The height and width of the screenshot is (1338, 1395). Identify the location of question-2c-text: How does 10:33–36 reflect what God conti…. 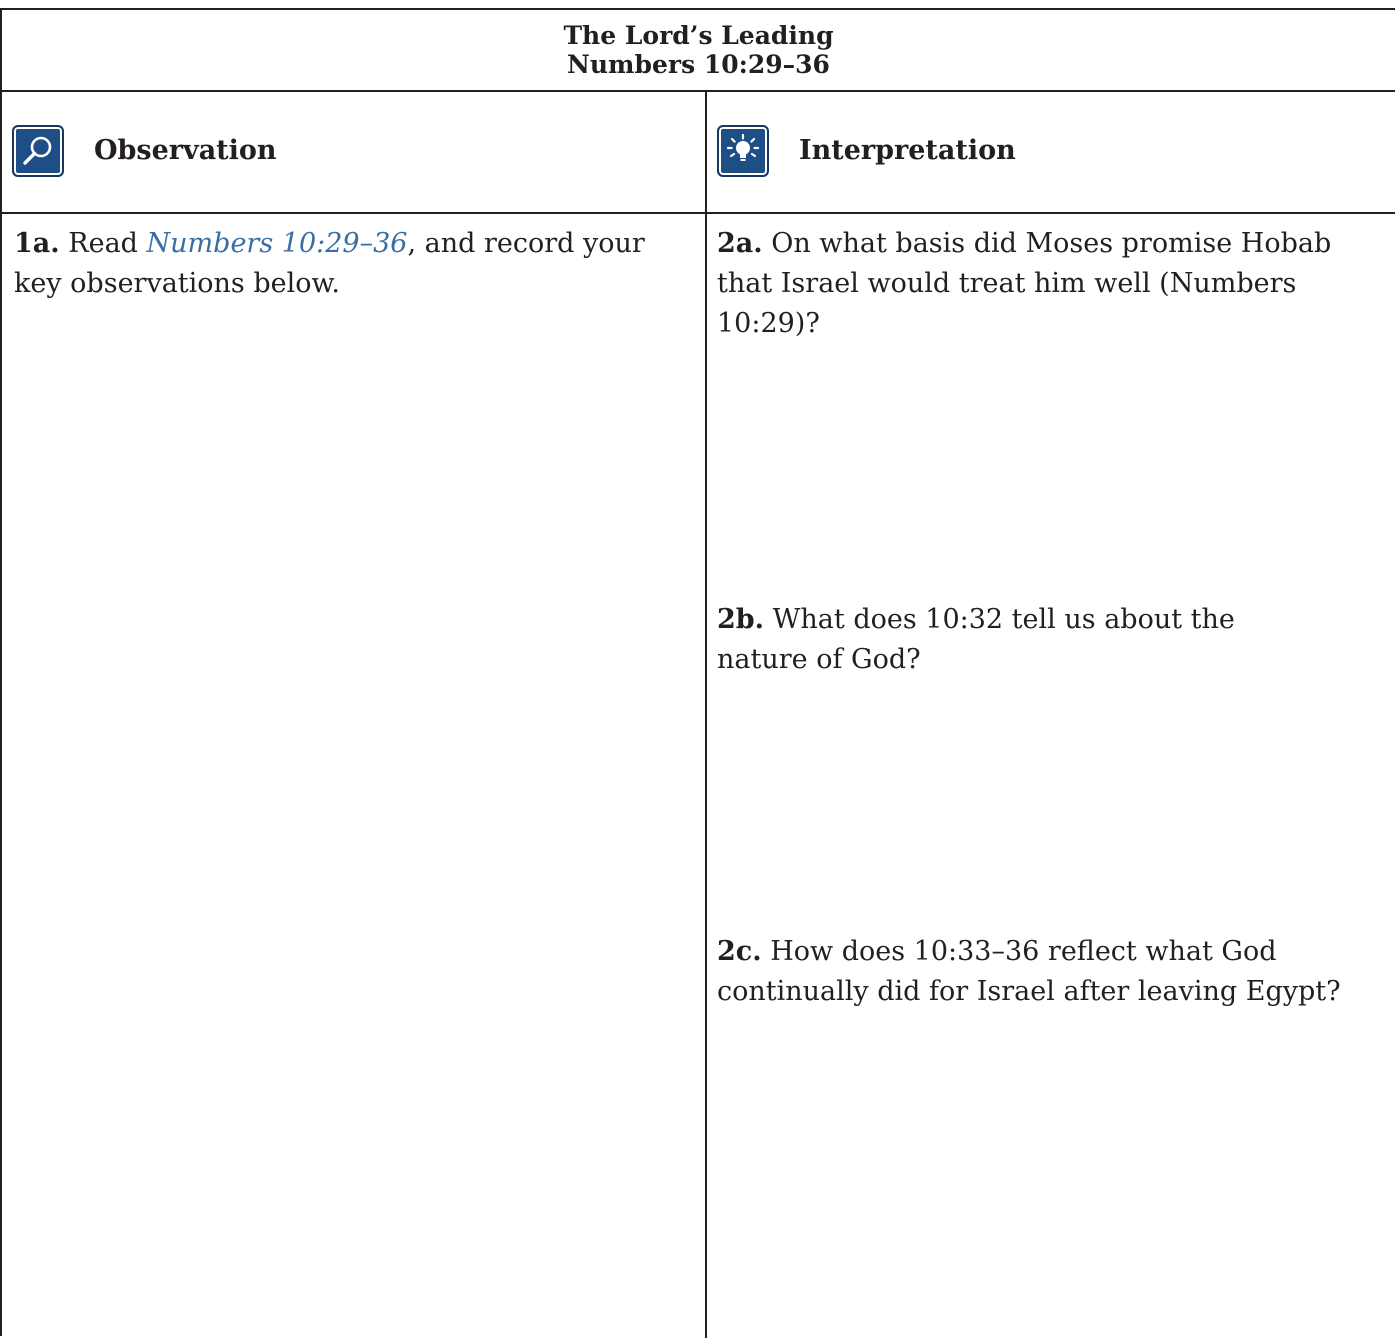
(1029, 971).